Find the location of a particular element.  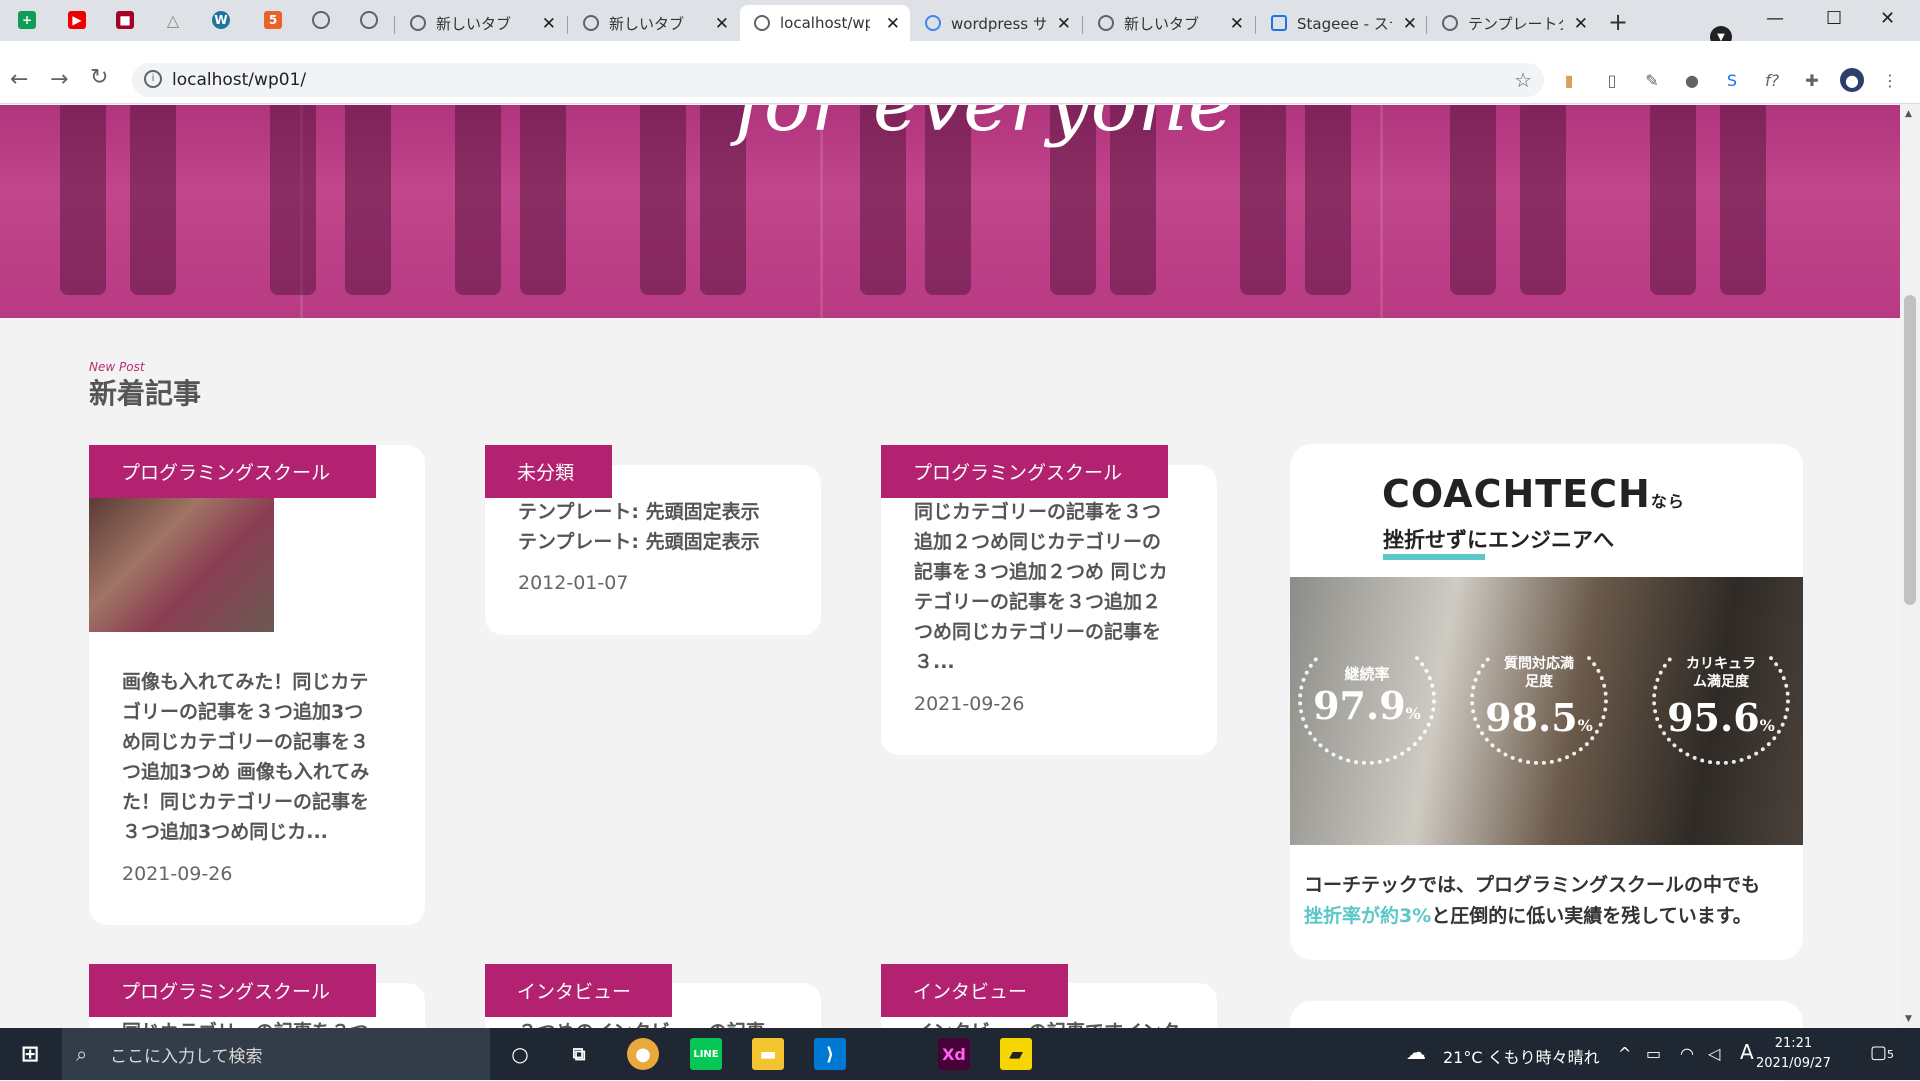

chevron-up-icon: ^ is located at coordinates (1624, 1053).